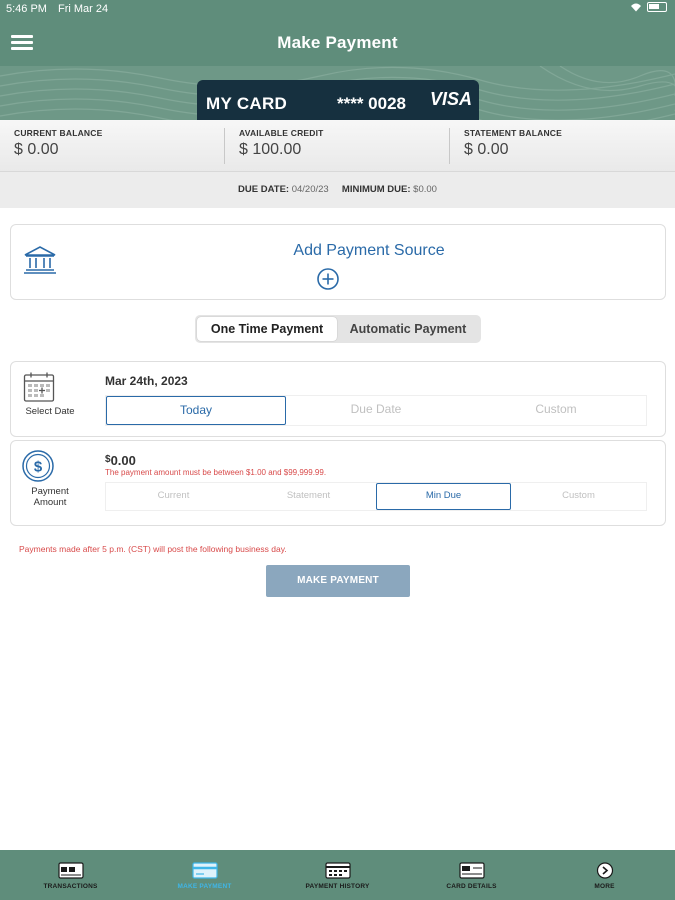  I want to click on transactions-icon, so click(71, 870).